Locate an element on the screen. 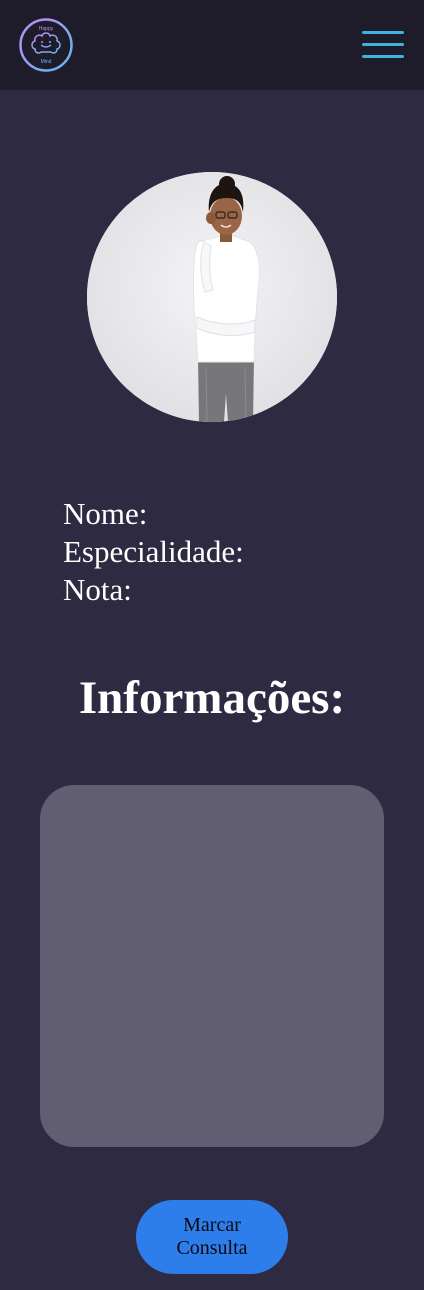 This screenshot has width=424, height=1290. info-section-title: Informações: is located at coordinates (212, 698).